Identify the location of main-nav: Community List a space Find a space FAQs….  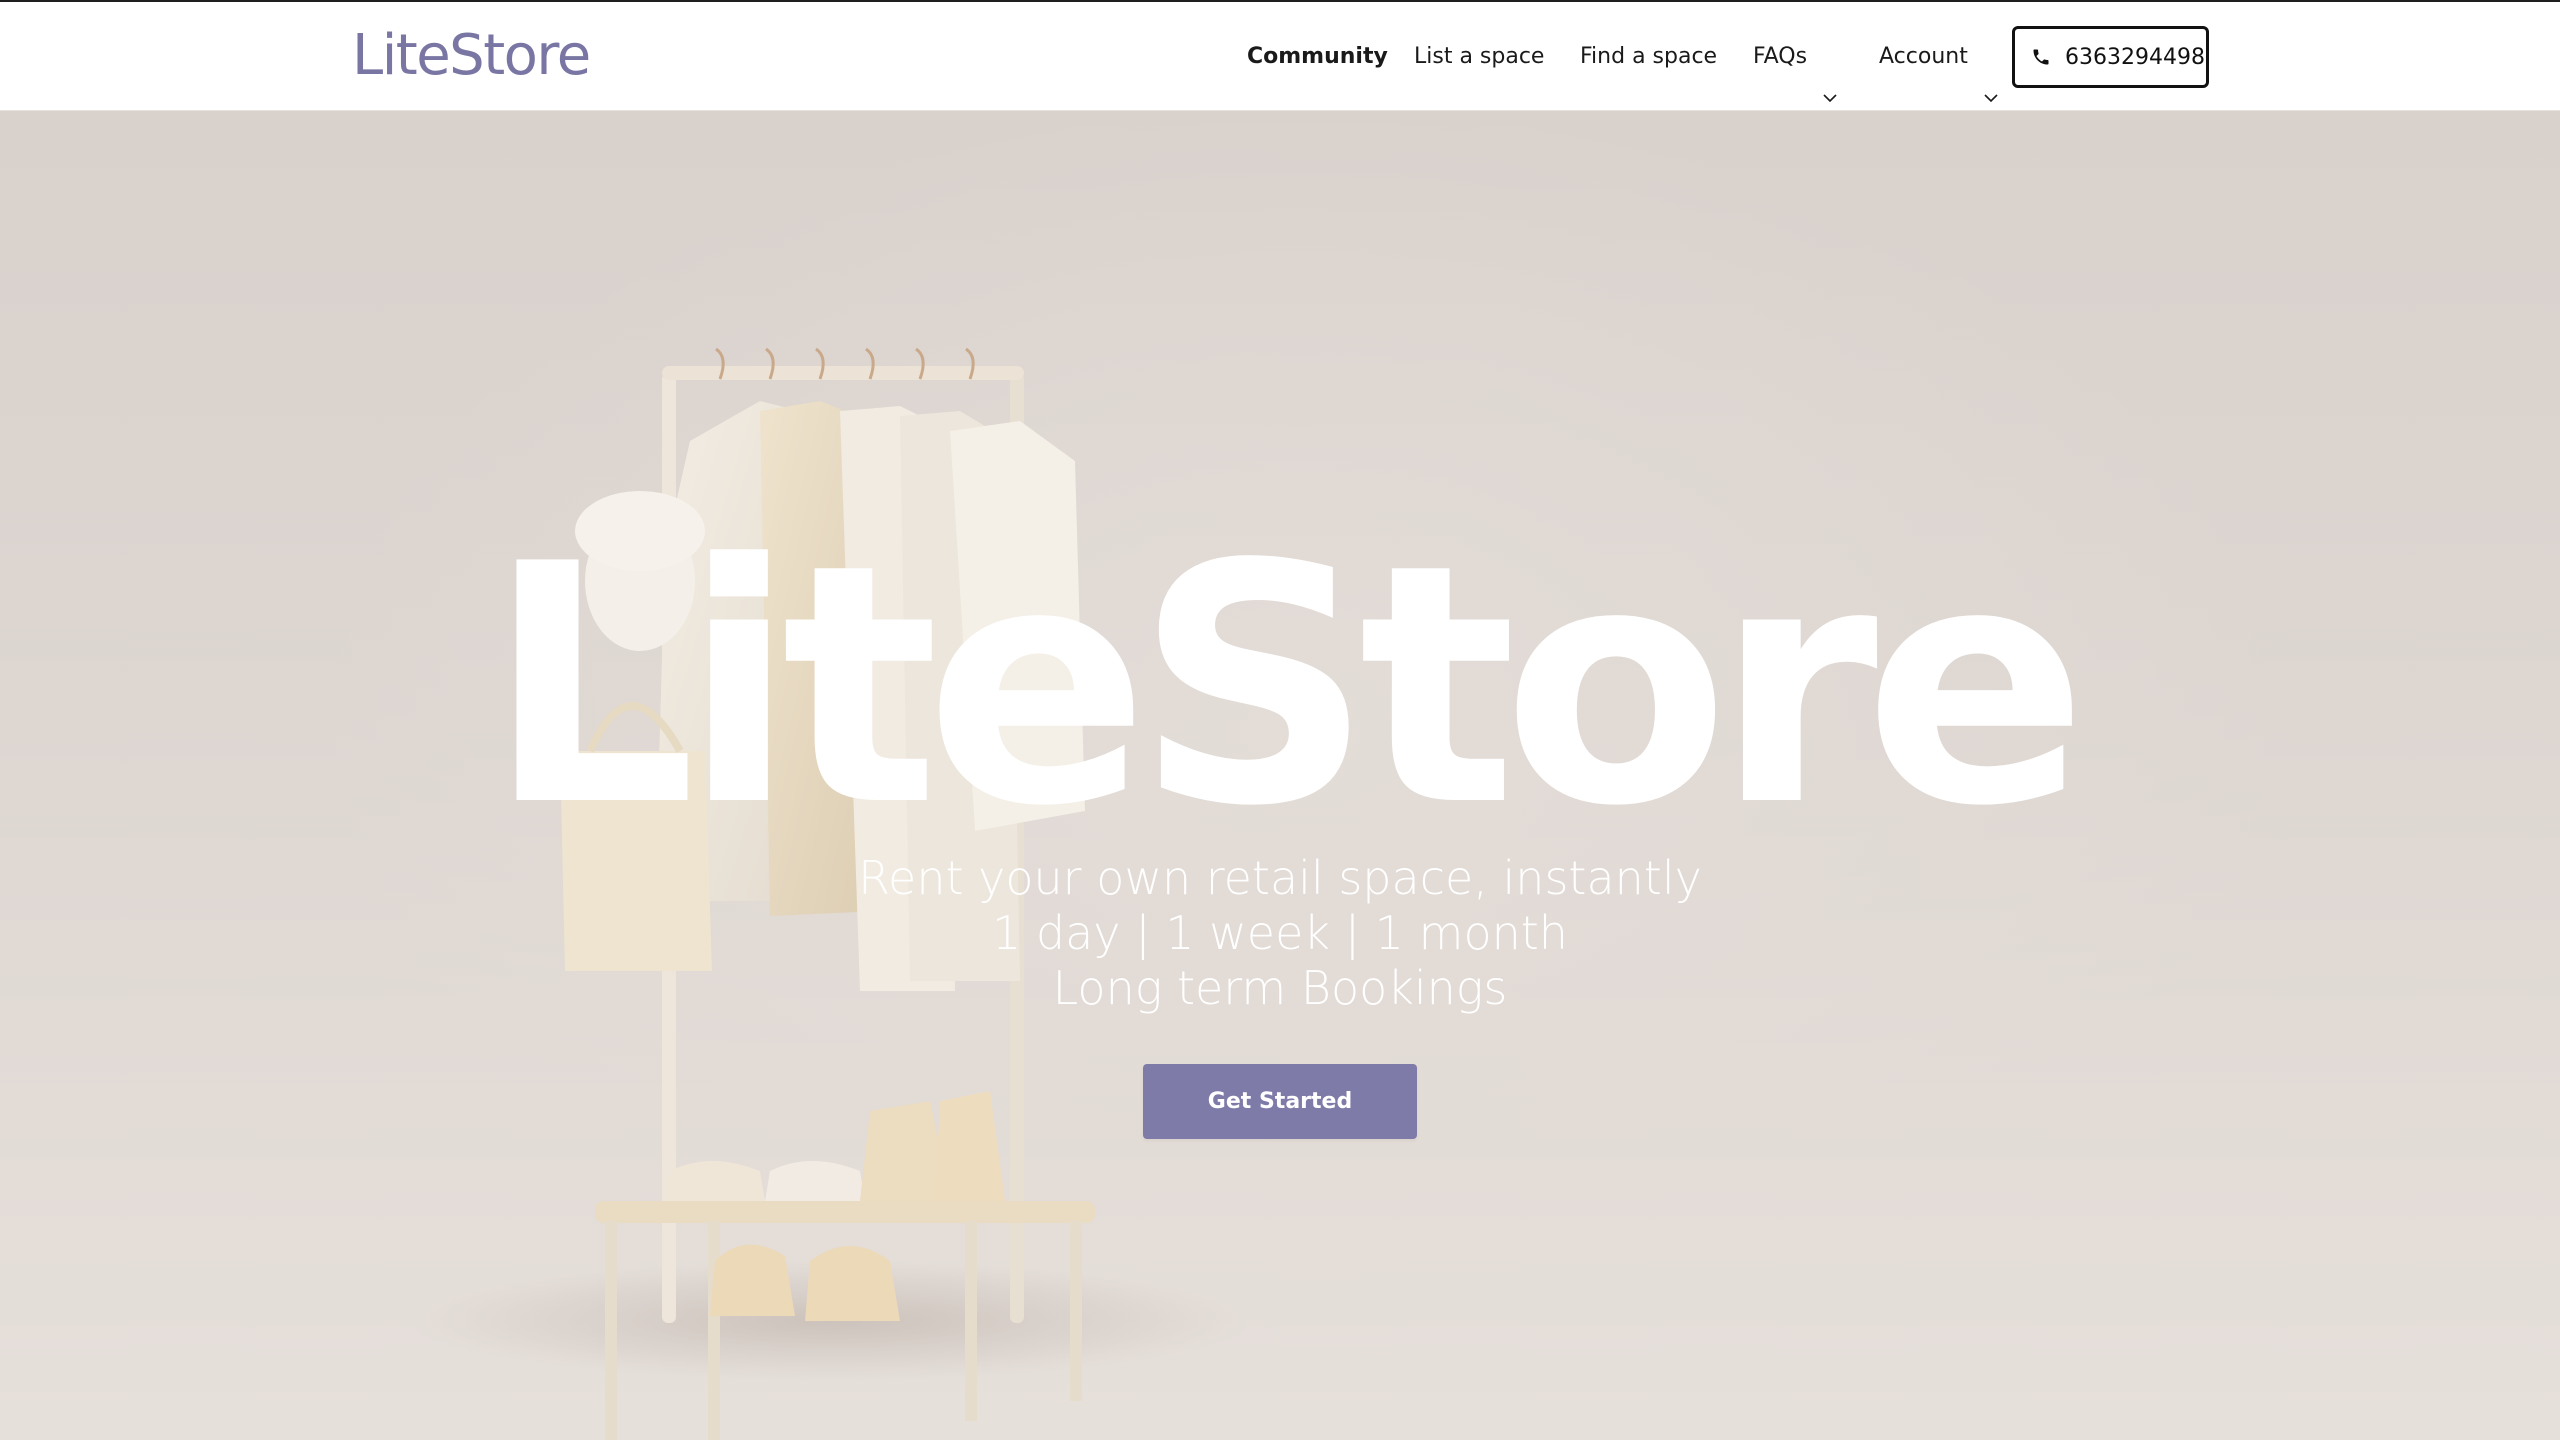
(1280, 56).